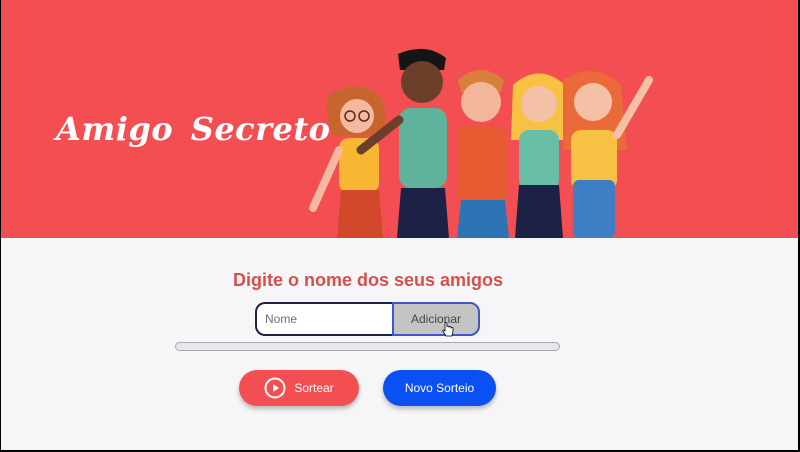  I want to click on new-draw-button-label: Novo Sorteio, so click(439, 388).